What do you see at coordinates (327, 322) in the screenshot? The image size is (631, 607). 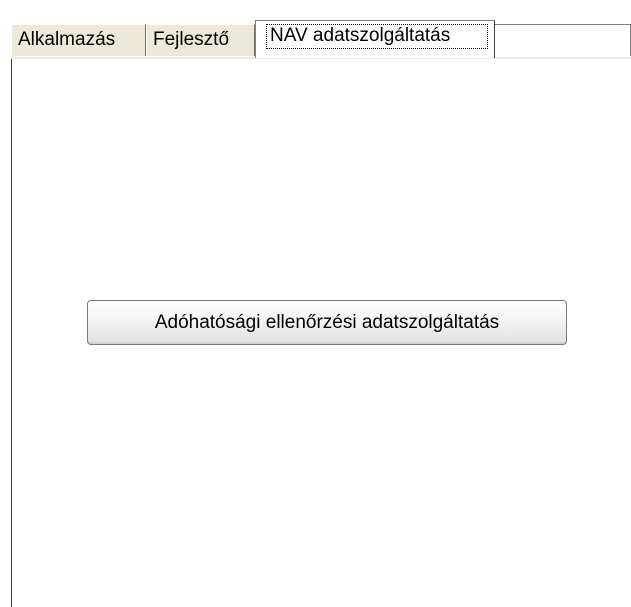 I see `adohatosagi-ellenorzesi-button: Adóhatósági ellenőrzési adatszolgáltatás` at bounding box center [327, 322].